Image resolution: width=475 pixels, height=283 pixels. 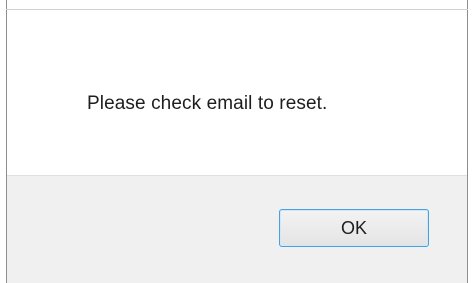 What do you see at coordinates (354, 228) in the screenshot?
I see `ok-button: OK` at bounding box center [354, 228].